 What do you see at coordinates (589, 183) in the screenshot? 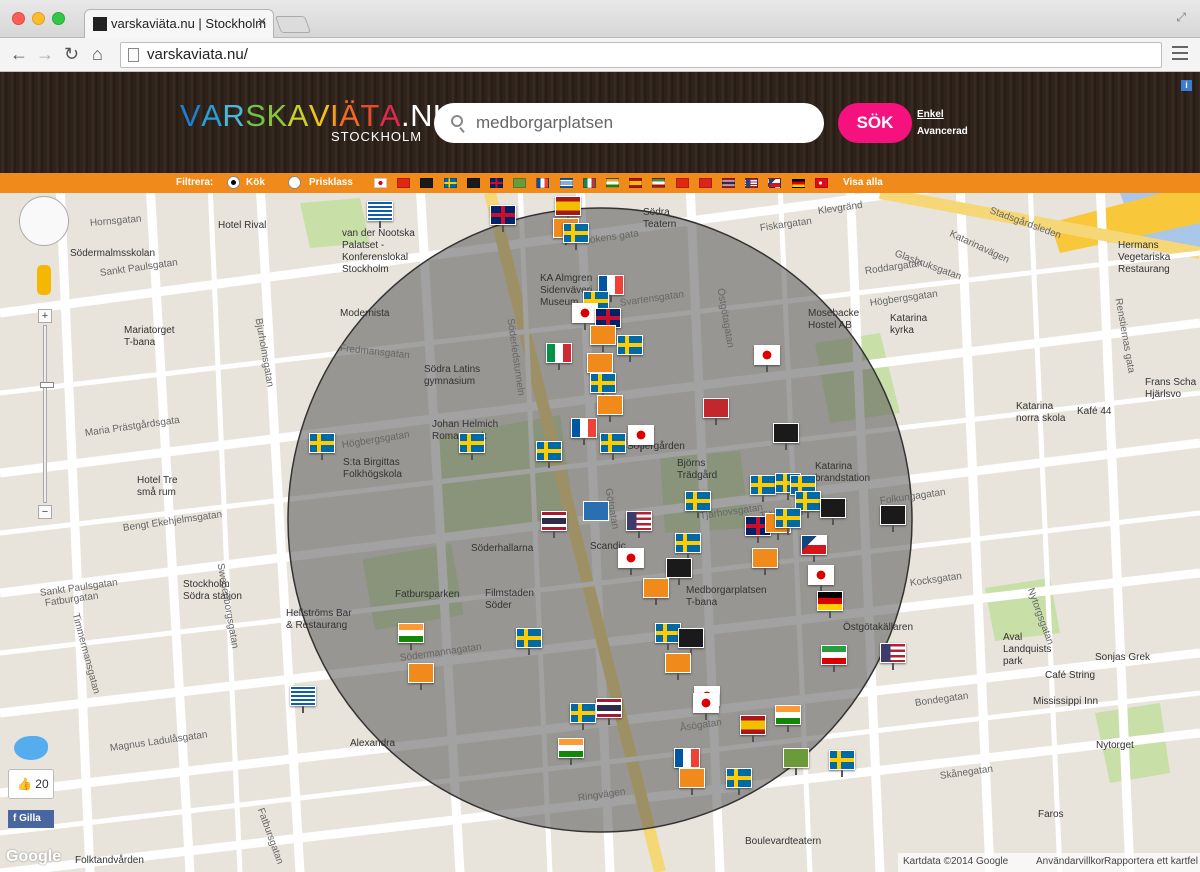
I see `filter-flag-italy` at bounding box center [589, 183].